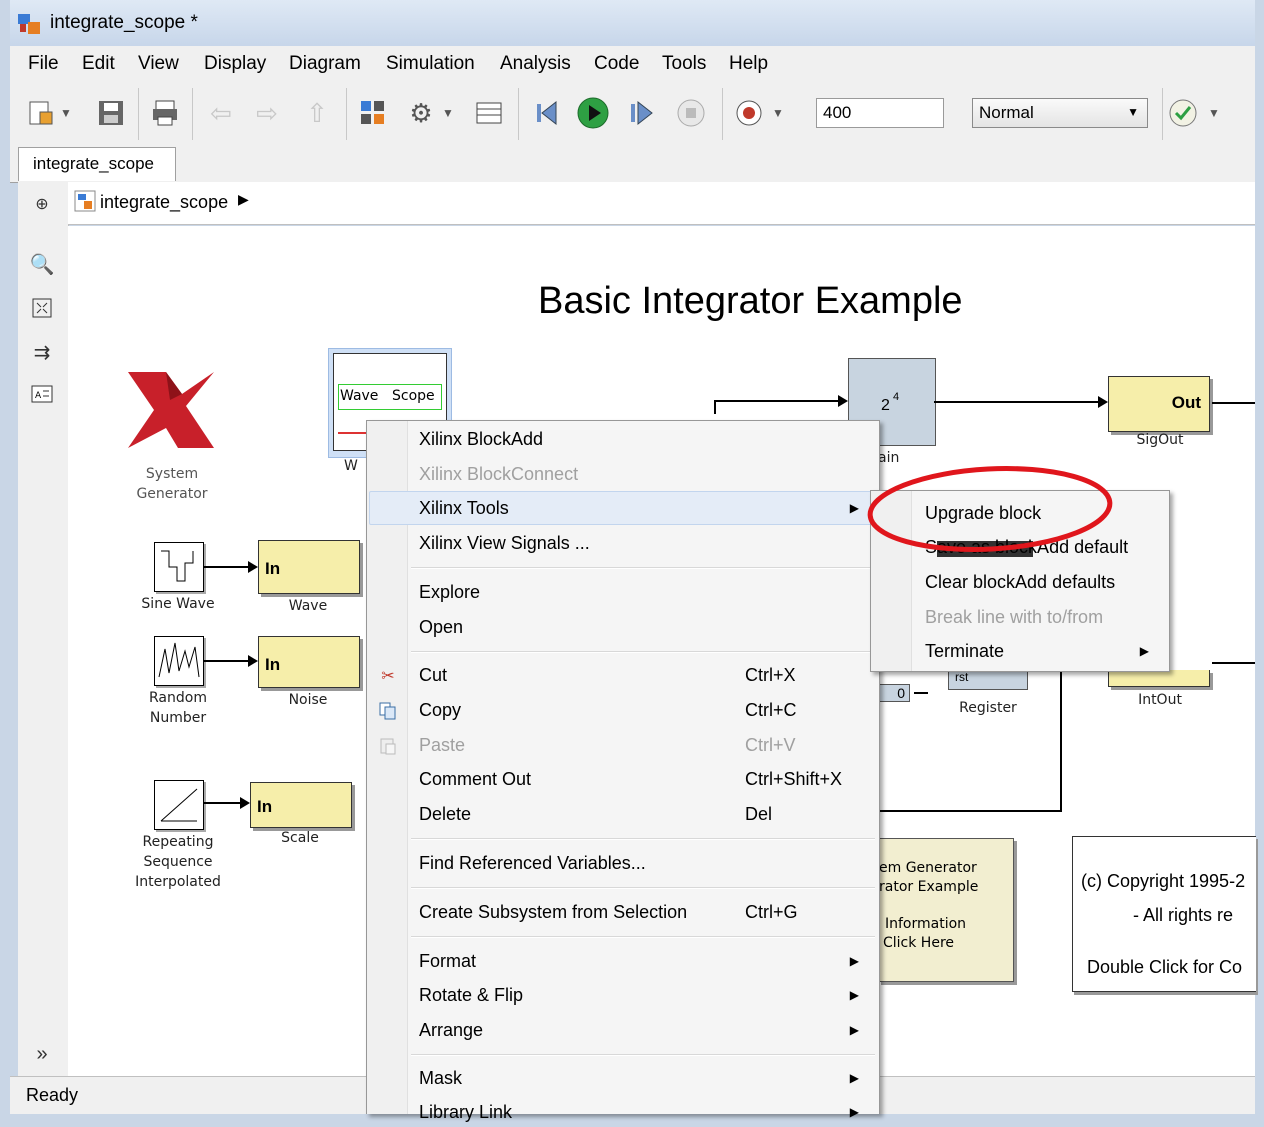 The image size is (1264, 1127). I want to click on status-text: Ready, so click(52, 1095).